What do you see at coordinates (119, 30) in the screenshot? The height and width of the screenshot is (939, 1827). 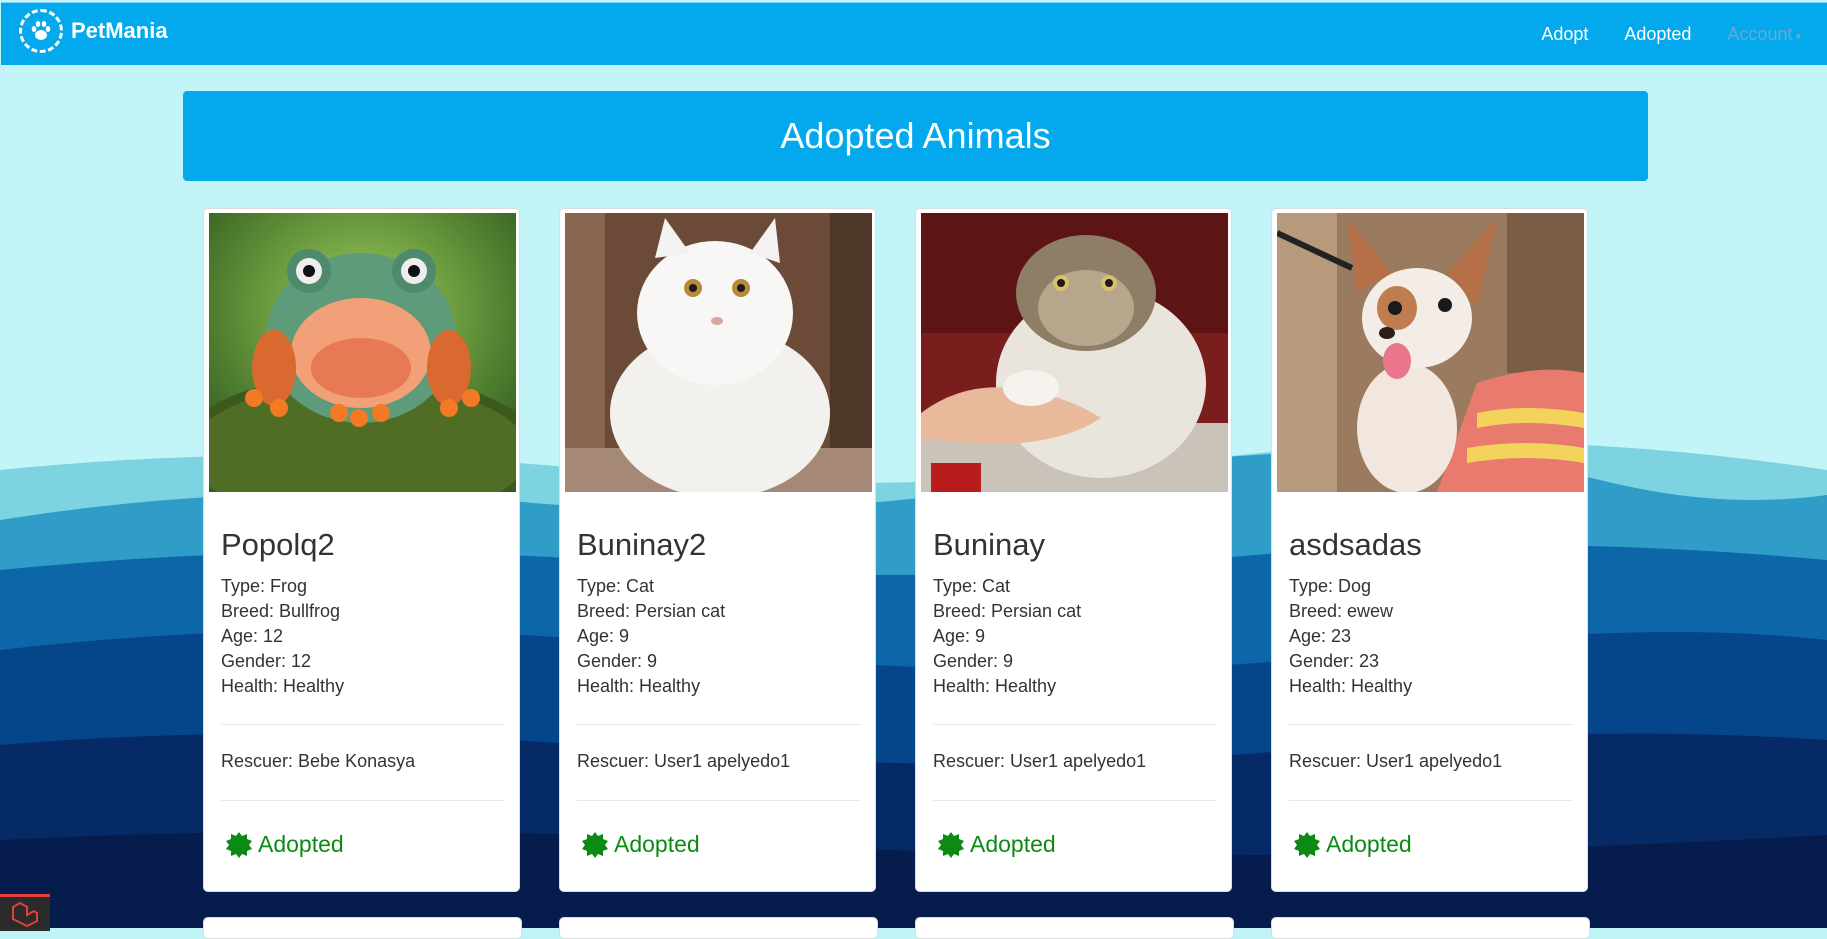 I see `brand-name: PetMania` at bounding box center [119, 30].